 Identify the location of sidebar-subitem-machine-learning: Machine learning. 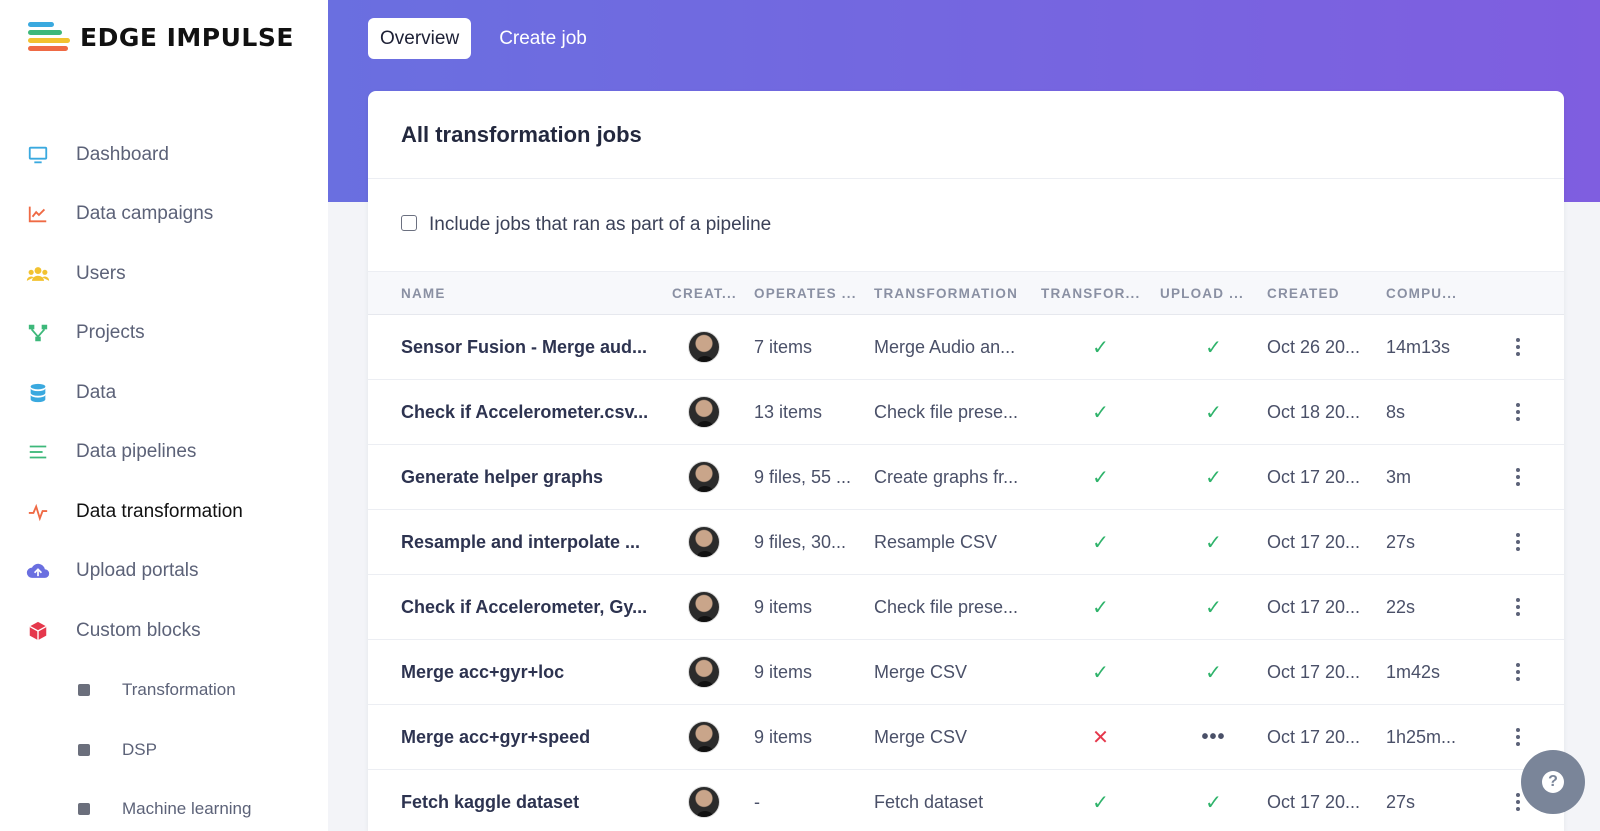
(164, 805).